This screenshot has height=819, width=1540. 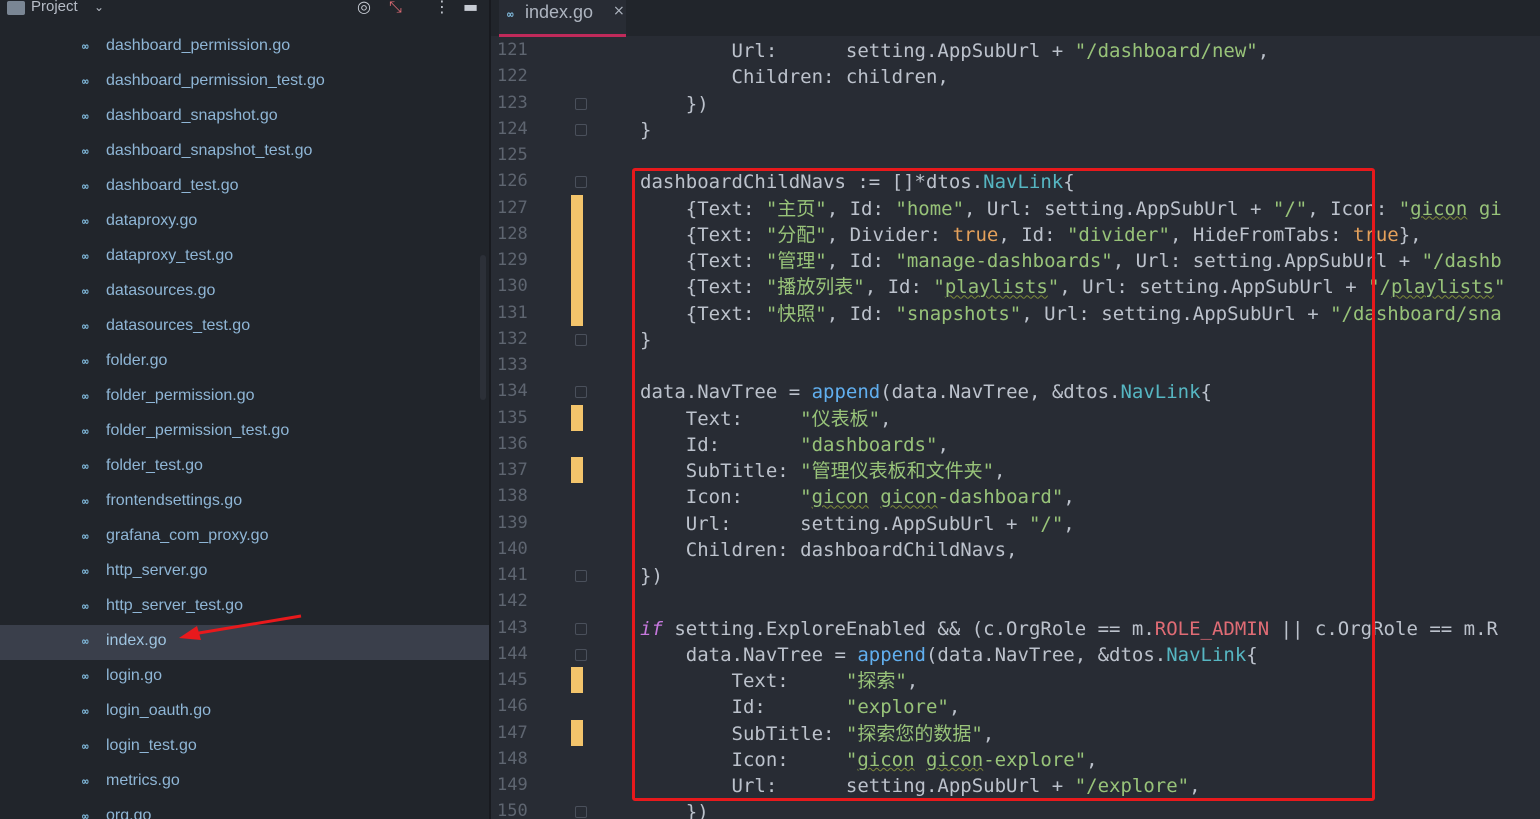 What do you see at coordinates (512, 810) in the screenshot?
I see `line-number: 150` at bounding box center [512, 810].